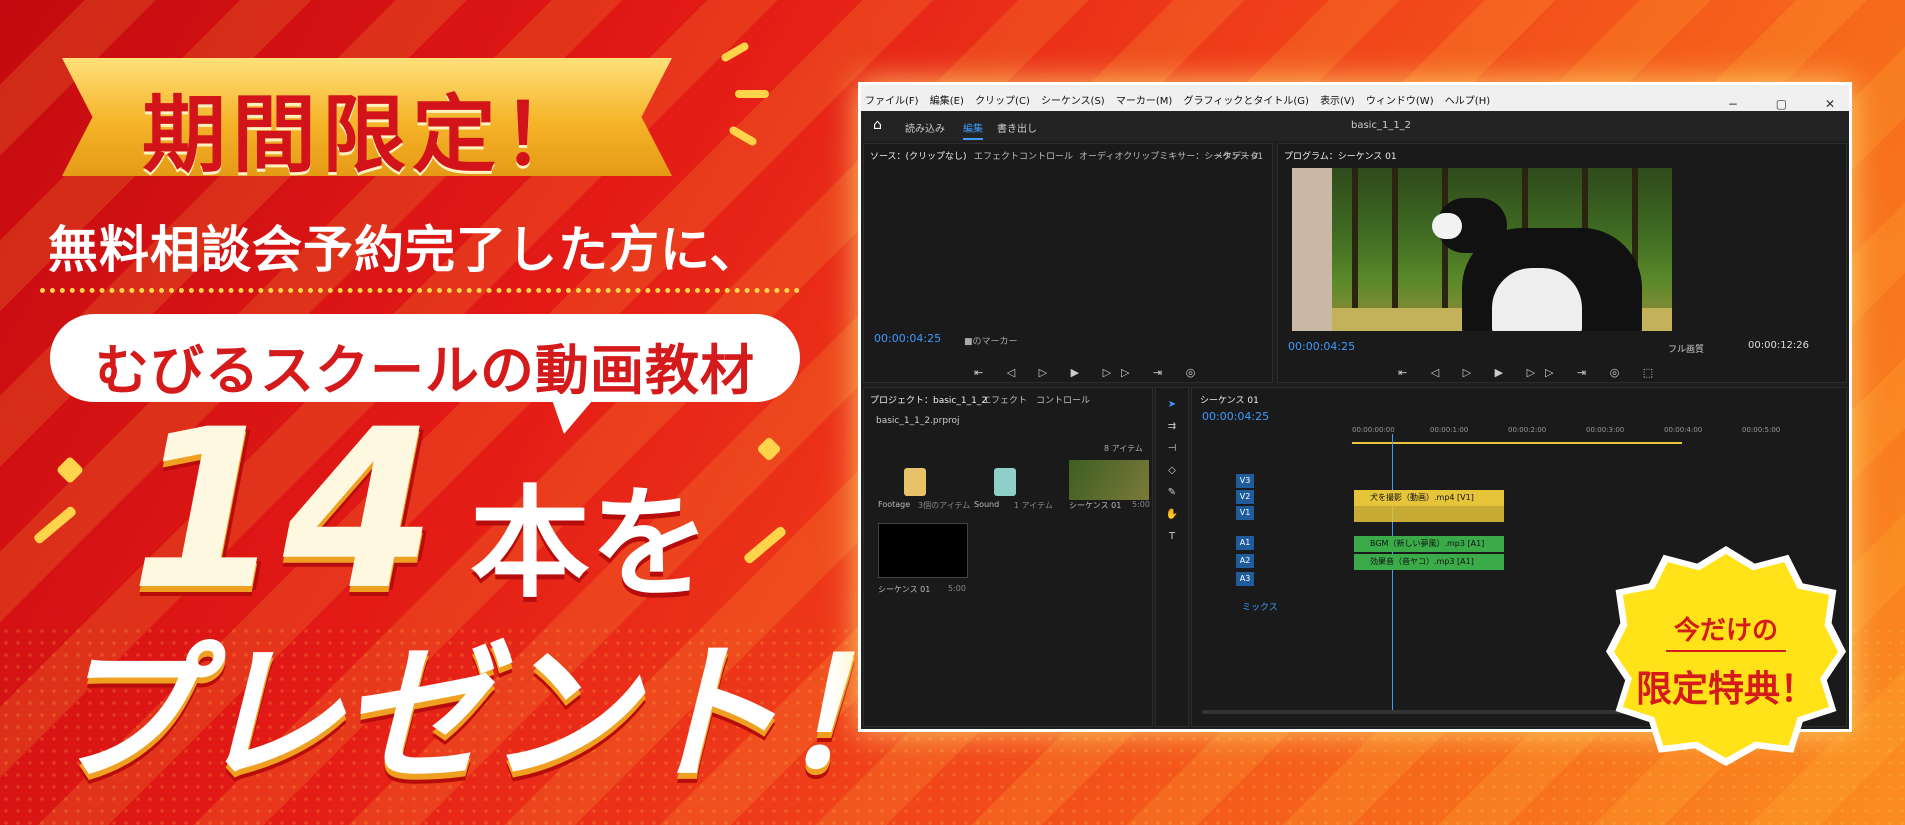 Image resolution: width=1905 pixels, height=825 pixels. Describe the element at coordinates (1683, 430) in the screenshot. I see `ruler-tick: 00:00:4:00` at that location.